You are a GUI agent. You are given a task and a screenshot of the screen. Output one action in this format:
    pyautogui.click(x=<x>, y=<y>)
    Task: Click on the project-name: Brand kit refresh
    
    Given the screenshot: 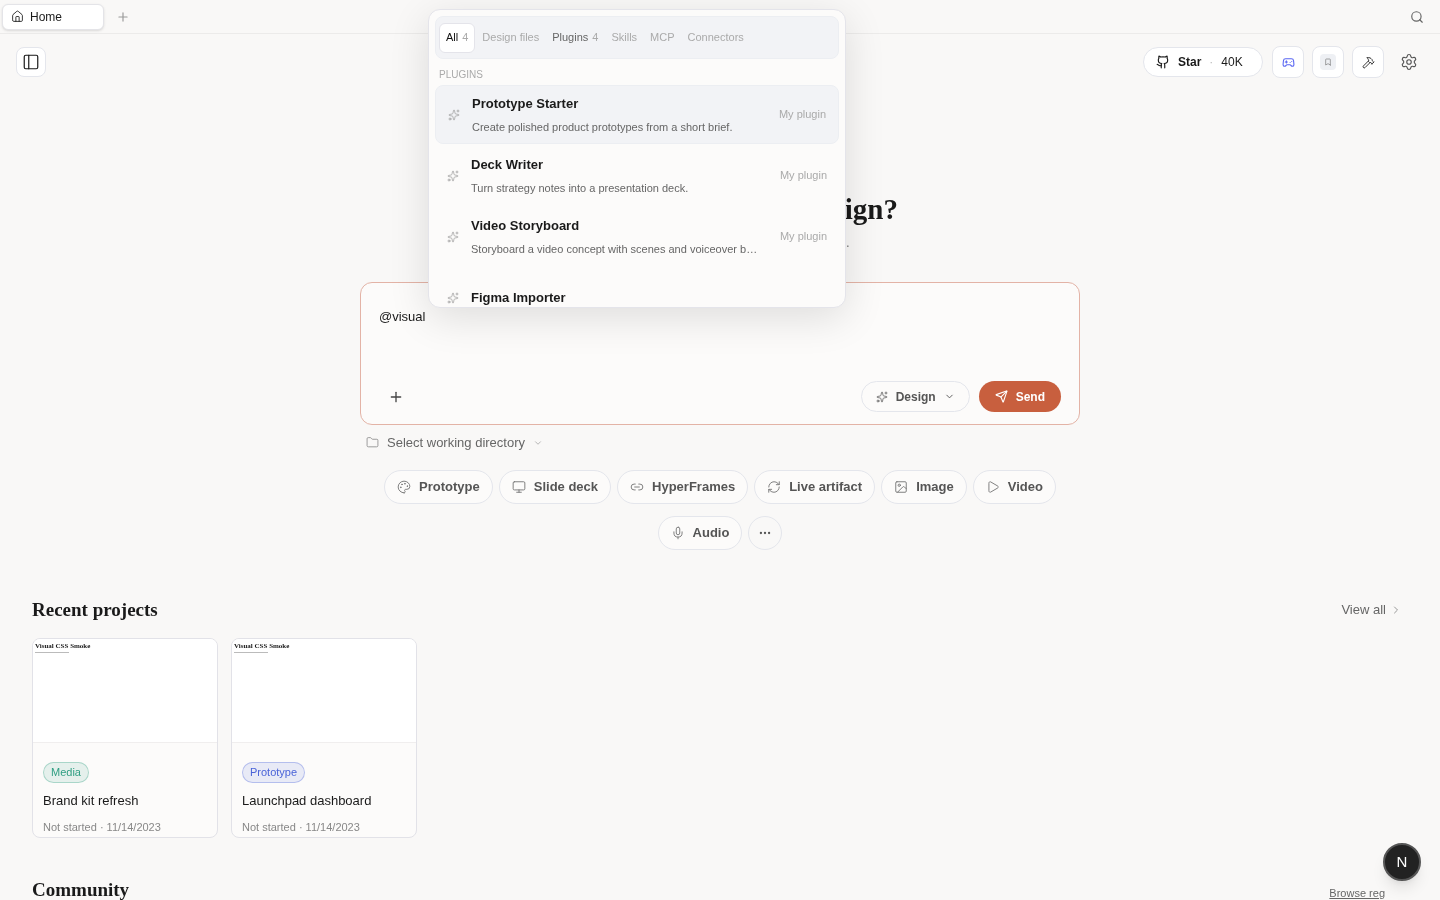 What is the action you would take?
    pyautogui.click(x=91, y=801)
    